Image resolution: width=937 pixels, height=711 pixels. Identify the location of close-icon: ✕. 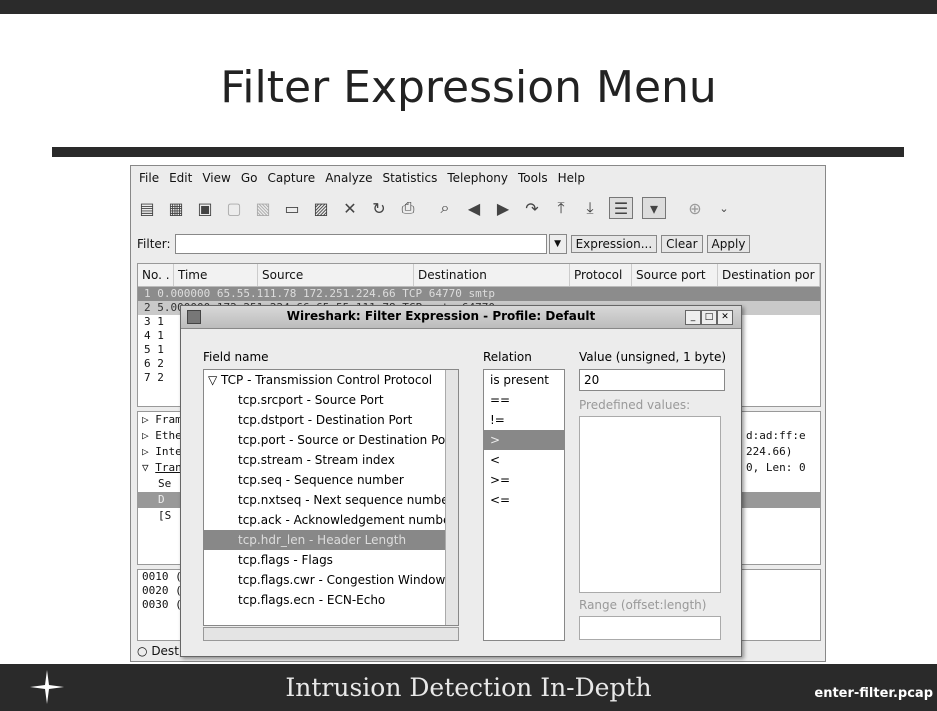
(725, 317).